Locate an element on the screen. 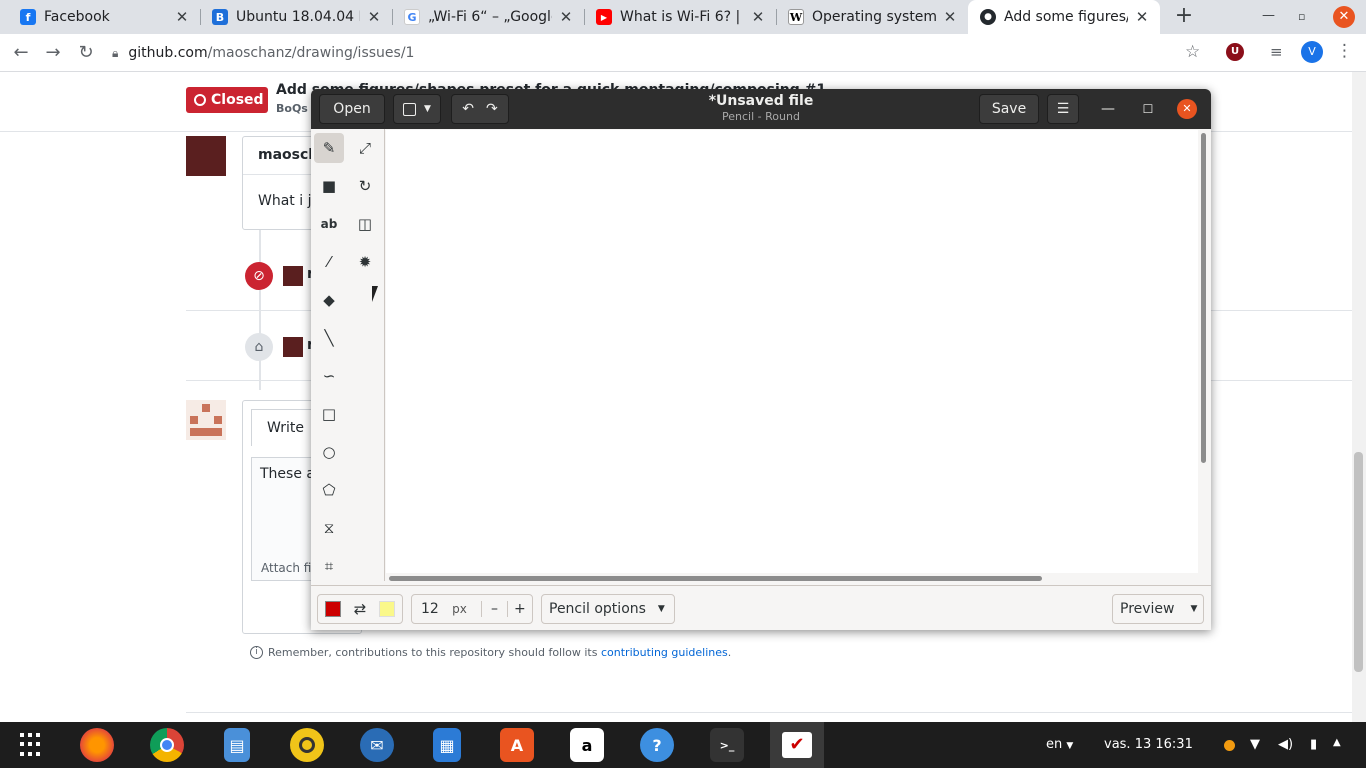  thunderbird-icon: ✉ is located at coordinates (377, 745).